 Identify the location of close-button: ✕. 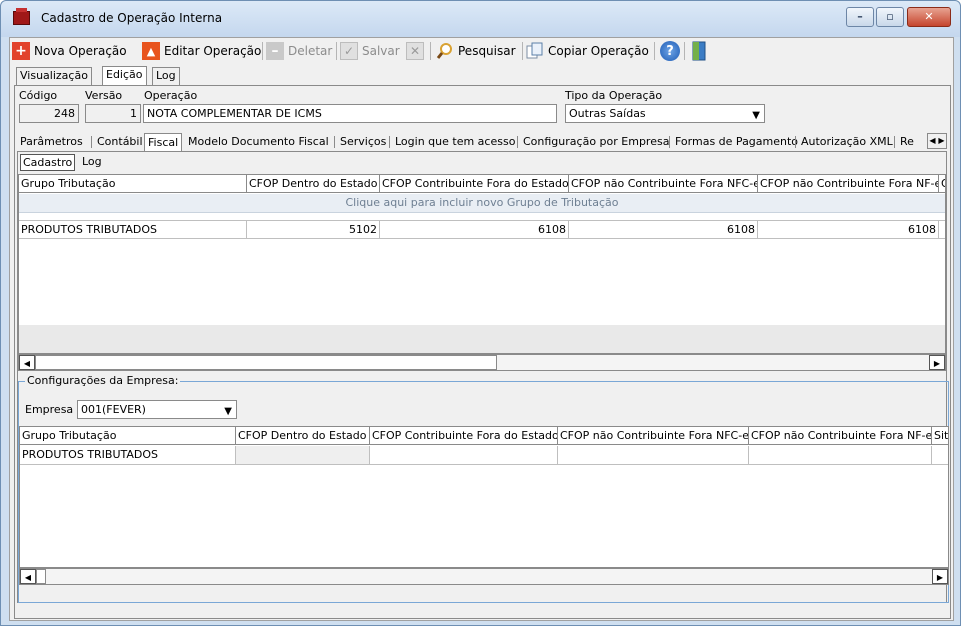
(929, 17).